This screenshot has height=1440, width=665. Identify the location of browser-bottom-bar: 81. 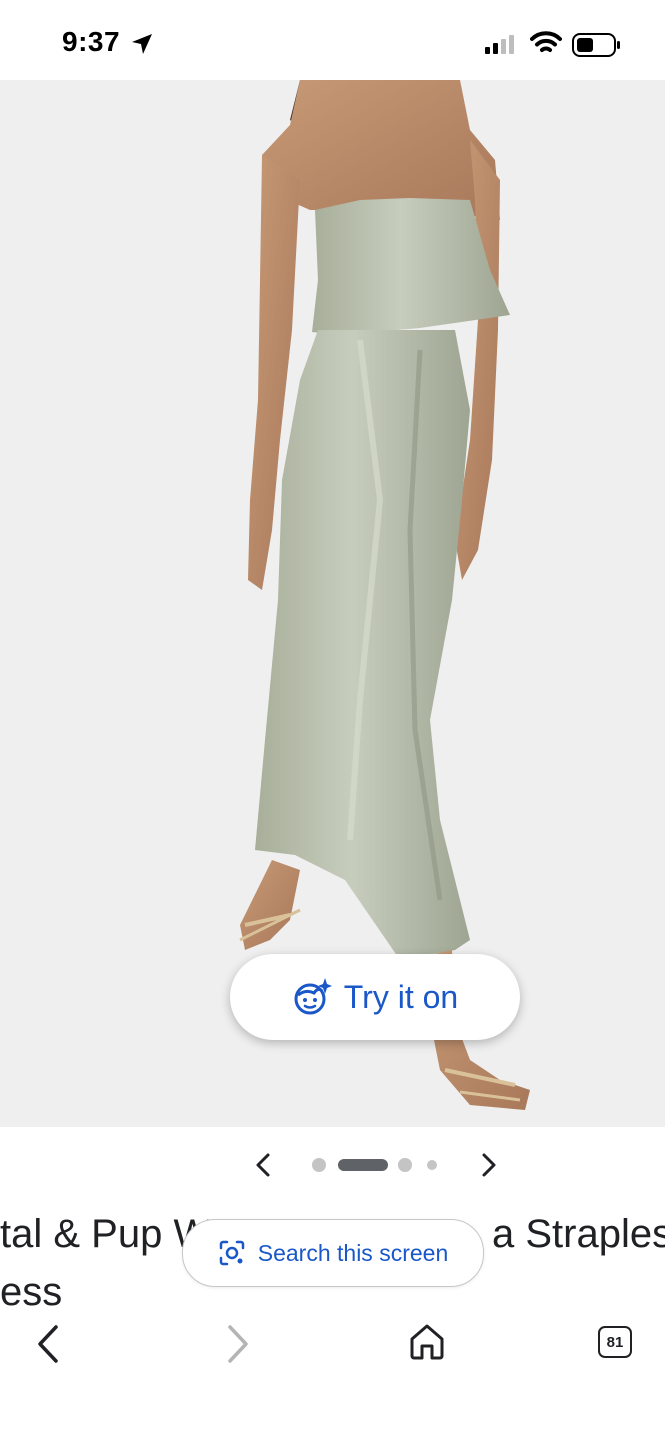
(332, 1345).